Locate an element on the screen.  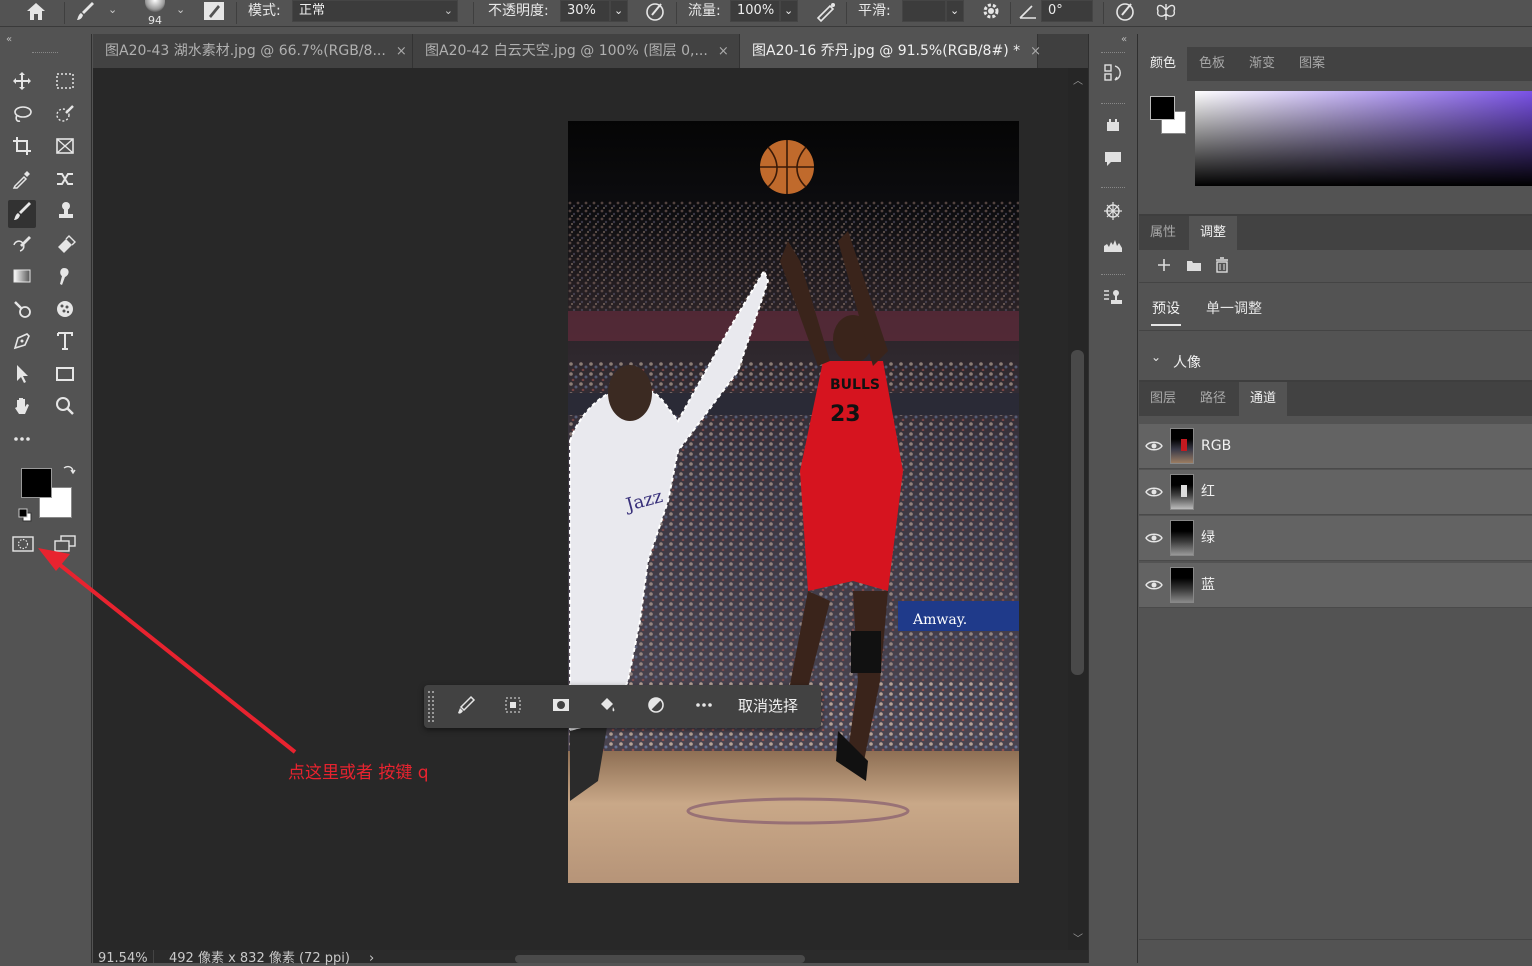
channel-name: 蓝 is located at coordinates (1208, 585).